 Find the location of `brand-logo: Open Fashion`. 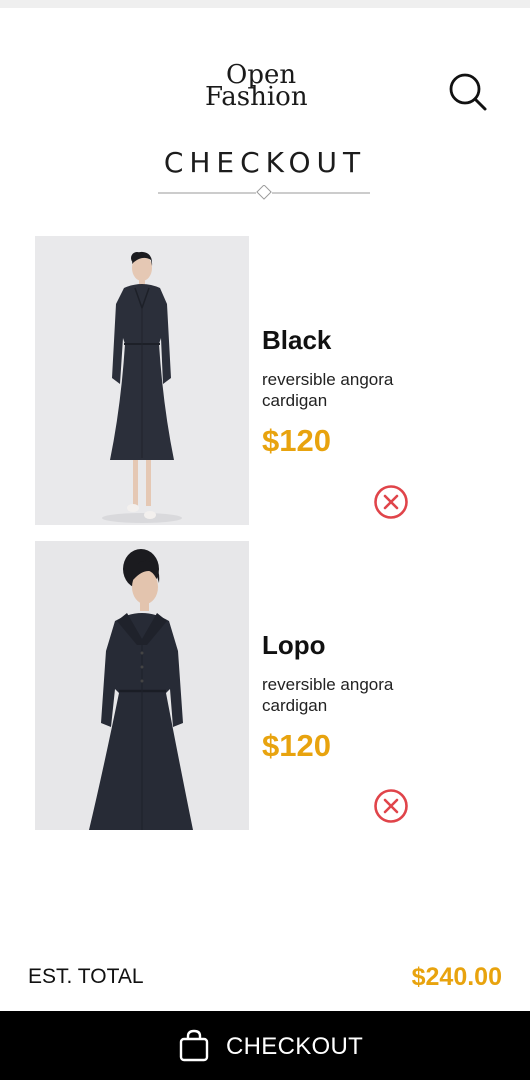

brand-logo: Open Fashion is located at coordinates (266, 88).